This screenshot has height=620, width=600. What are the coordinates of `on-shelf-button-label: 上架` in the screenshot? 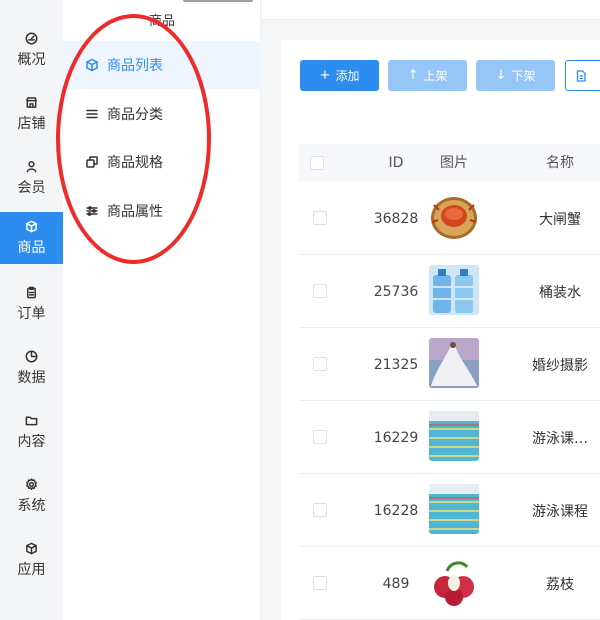 It's located at (435, 76).